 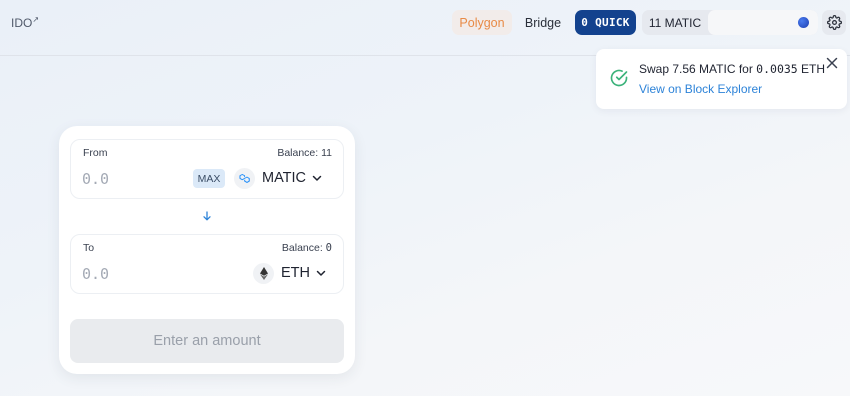 I want to click on wallet-balance: 11 MATIC, so click(x=675, y=22).